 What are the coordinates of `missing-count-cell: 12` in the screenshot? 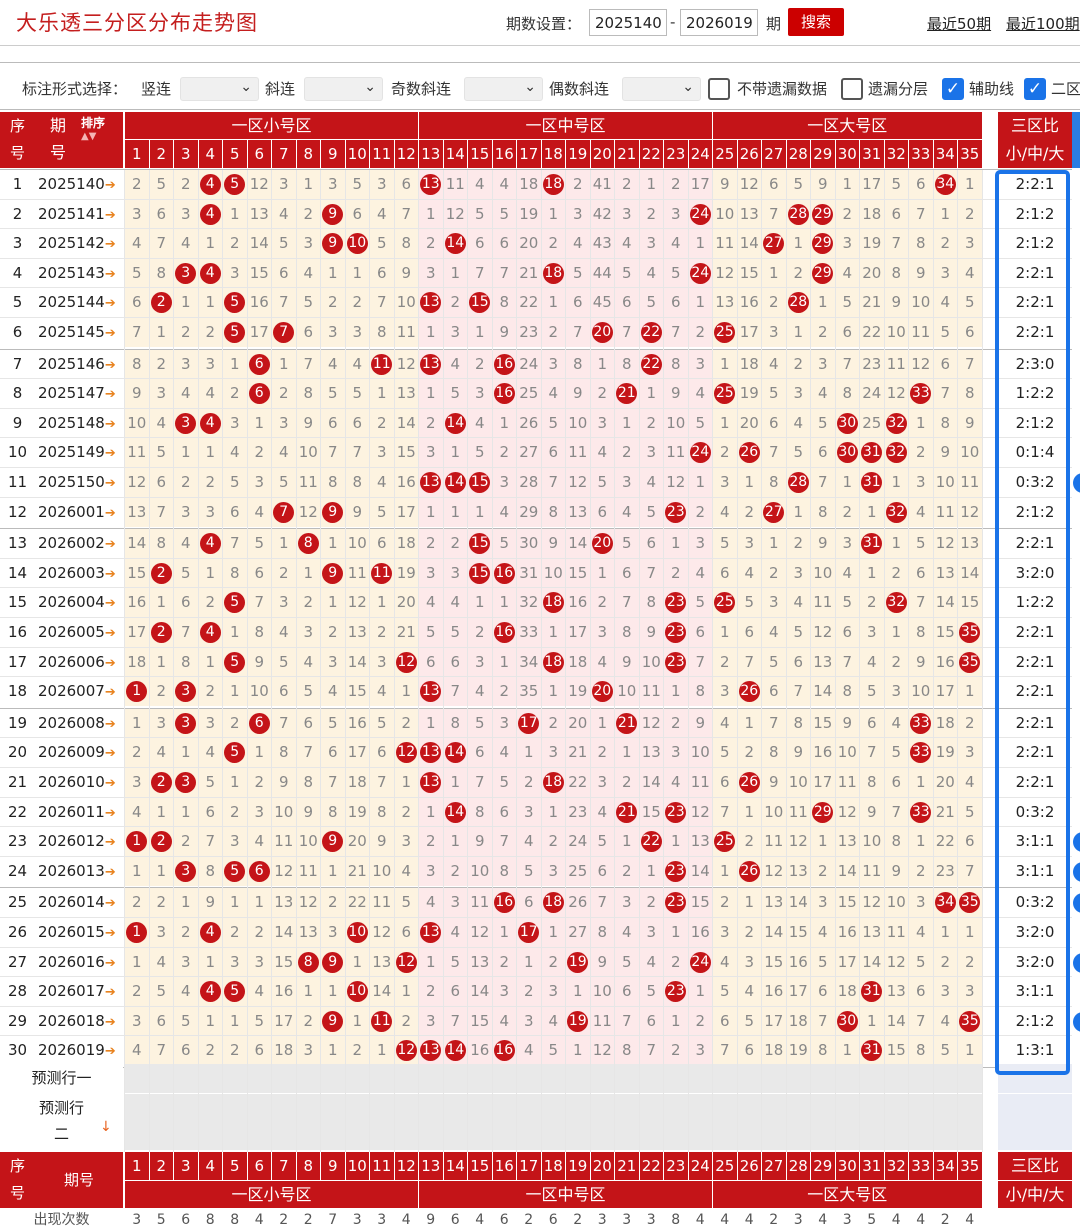 It's located at (970, 512).